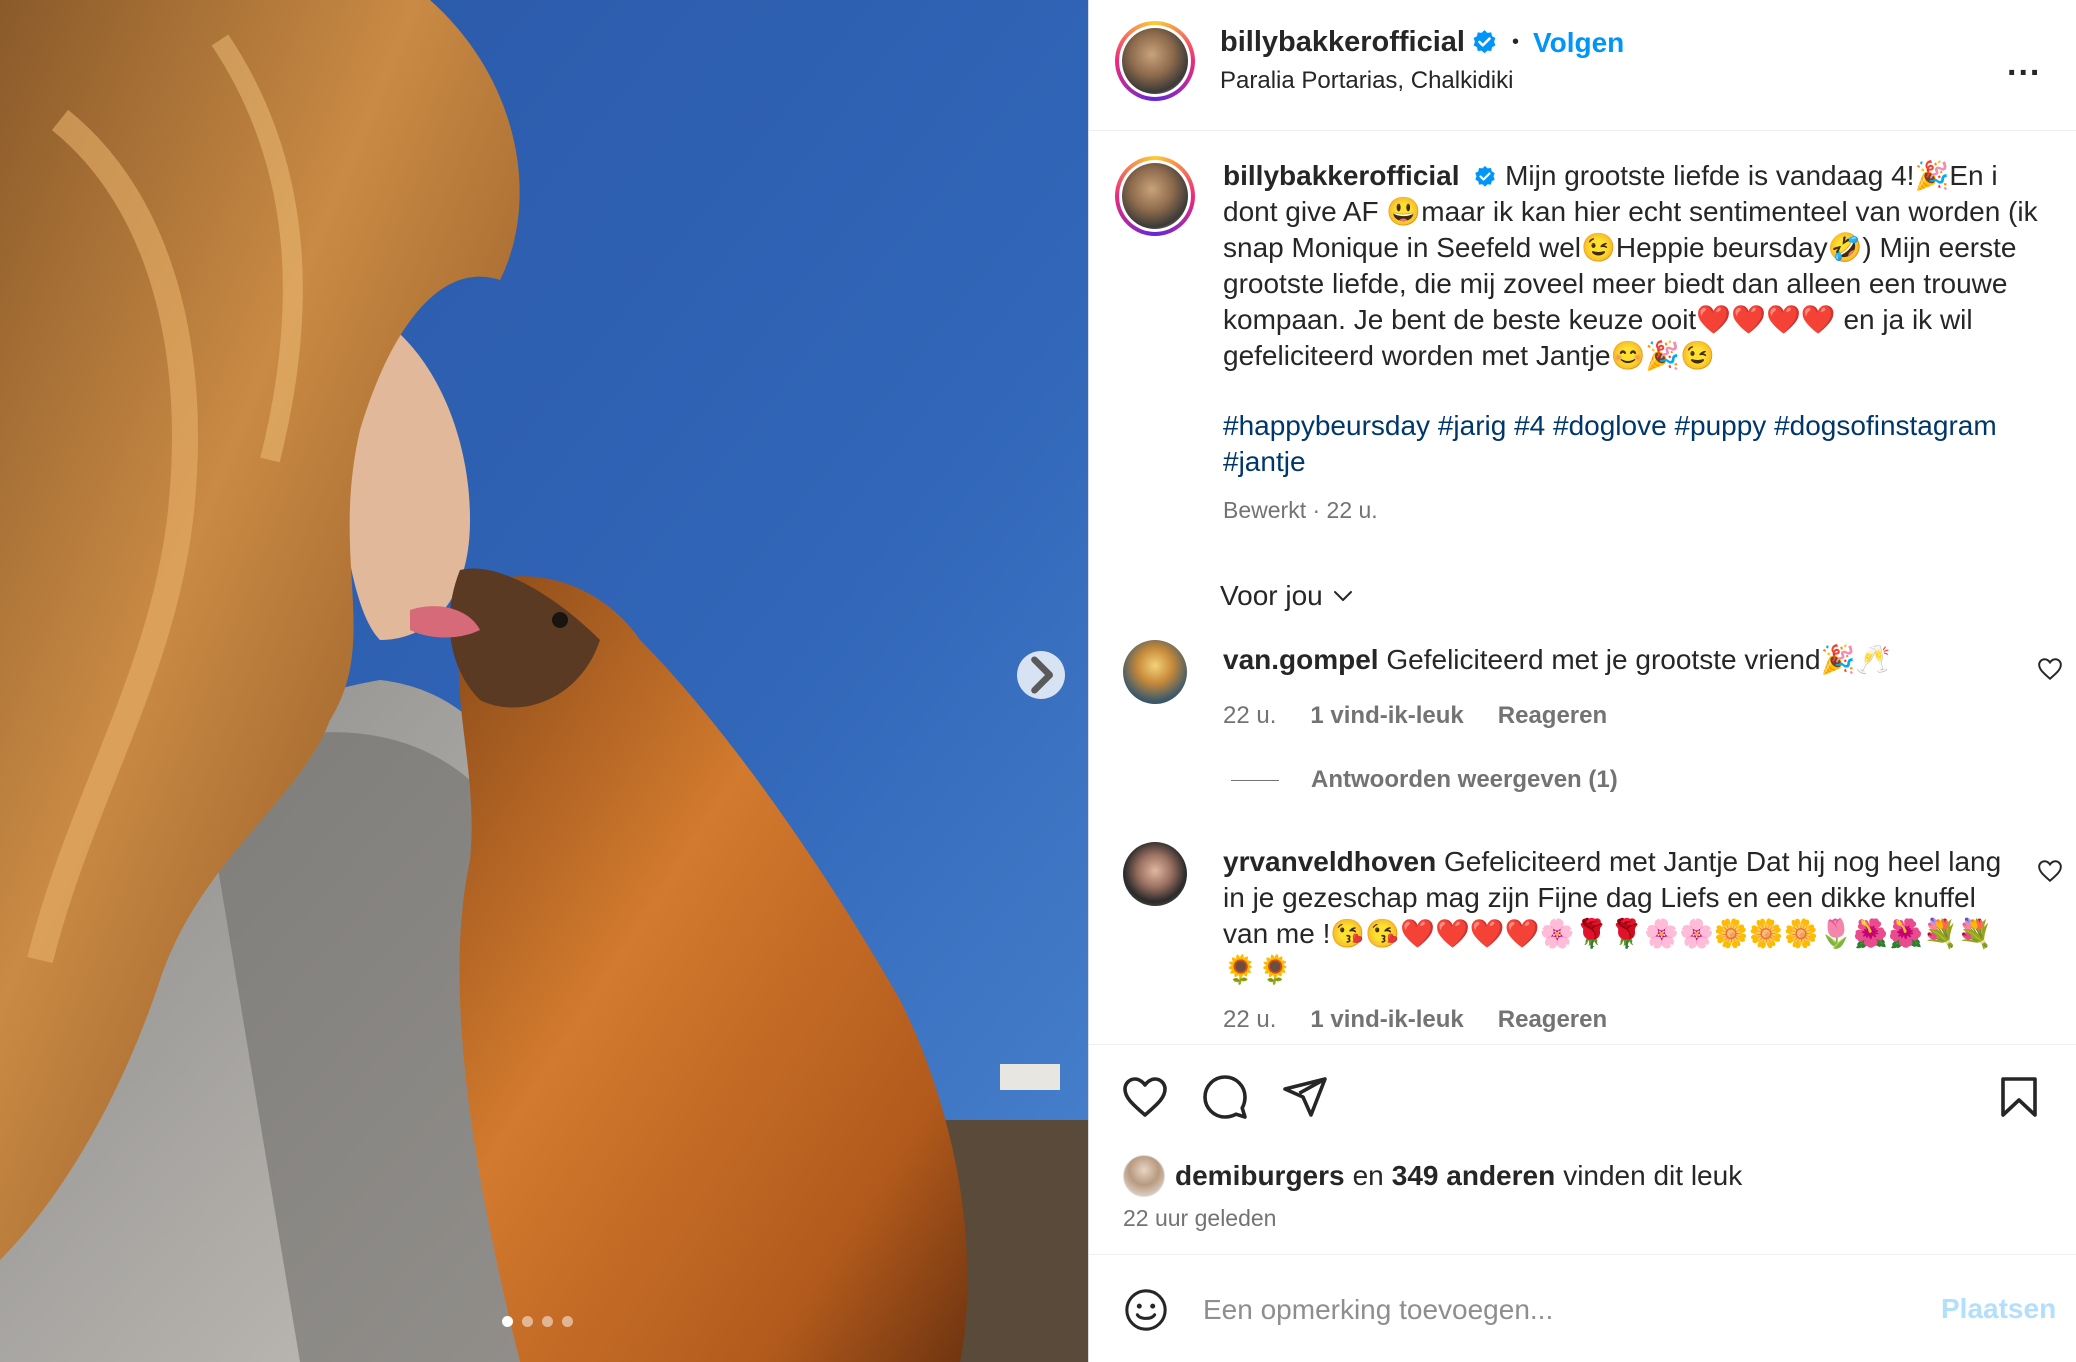 Image resolution: width=2076 pixels, height=1362 pixels. What do you see at coordinates (1225, 1097) in the screenshot?
I see `comment-icon` at bounding box center [1225, 1097].